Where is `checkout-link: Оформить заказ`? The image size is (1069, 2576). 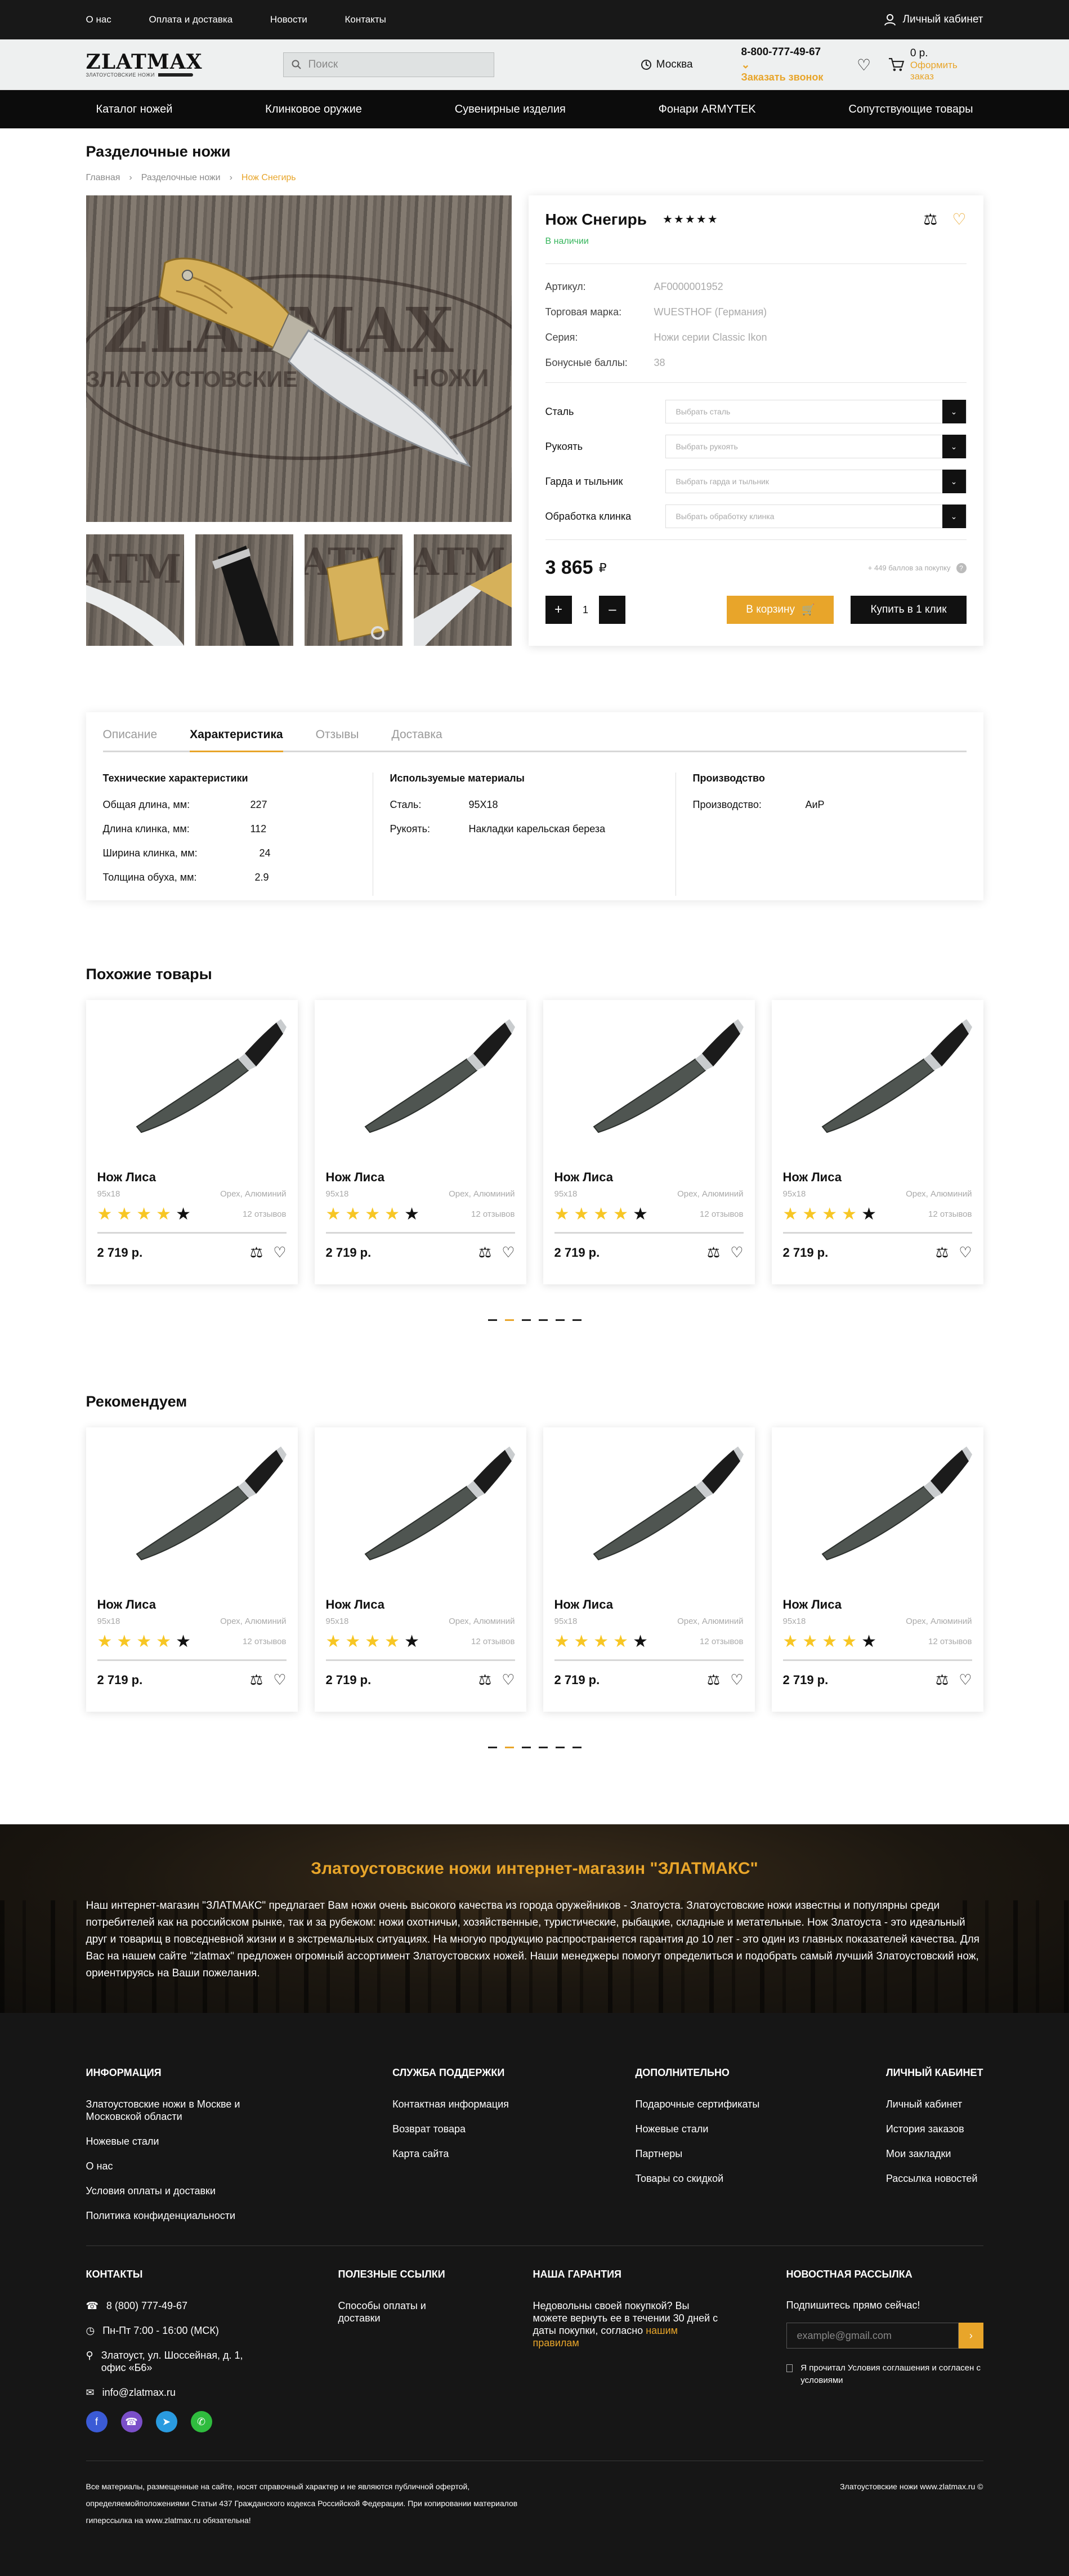 checkout-link: Оформить заказ is located at coordinates (946, 71).